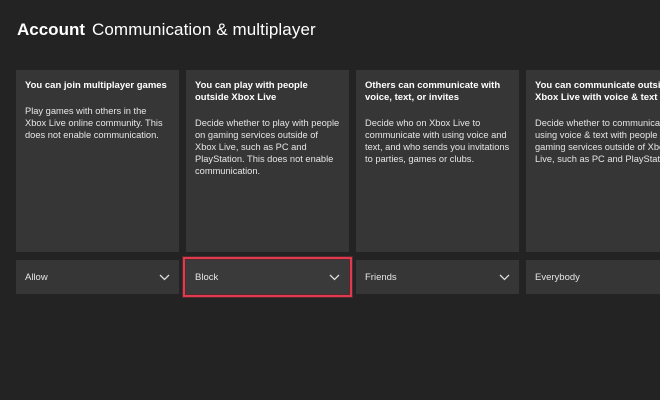  Describe the element at coordinates (557, 277) in the screenshot. I see `dropdown-value: Everybody` at that location.